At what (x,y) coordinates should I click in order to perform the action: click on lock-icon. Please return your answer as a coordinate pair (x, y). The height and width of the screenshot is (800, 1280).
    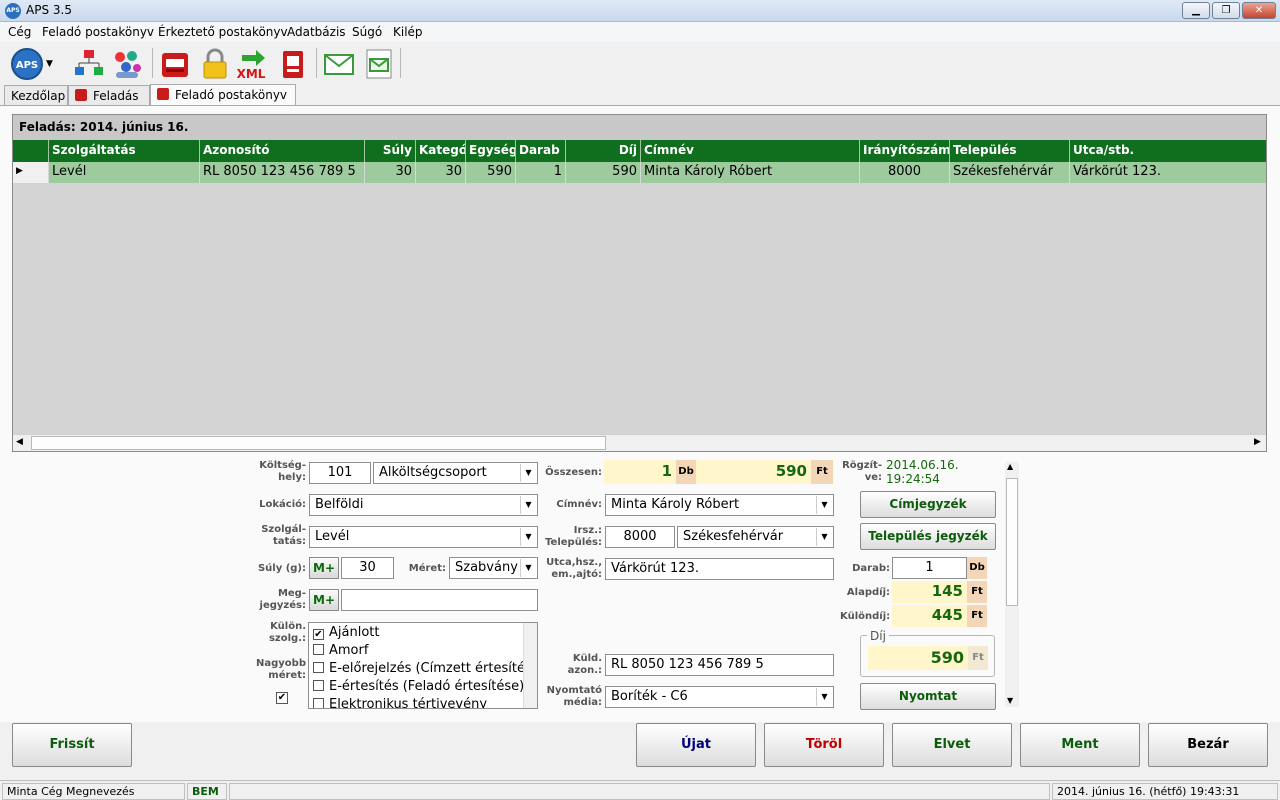
    Looking at the image, I should click on (215, 64).